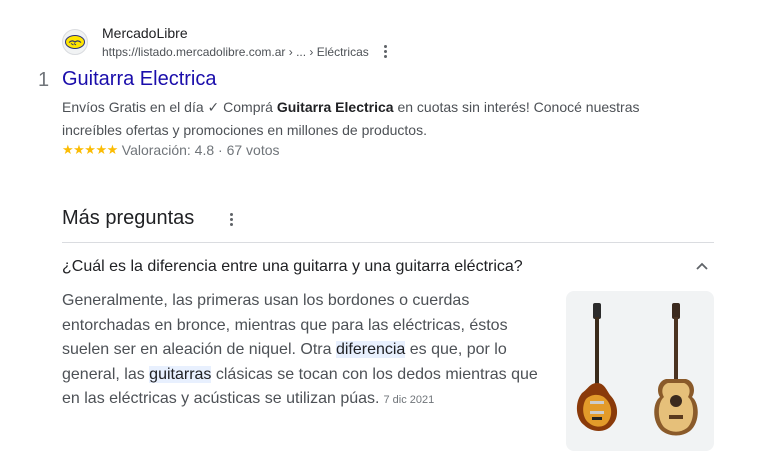  What do you see at coordinates (370, 349) in the screenshot?
I see `answer-highlight: diferencia` at bounding box center [370, 349].